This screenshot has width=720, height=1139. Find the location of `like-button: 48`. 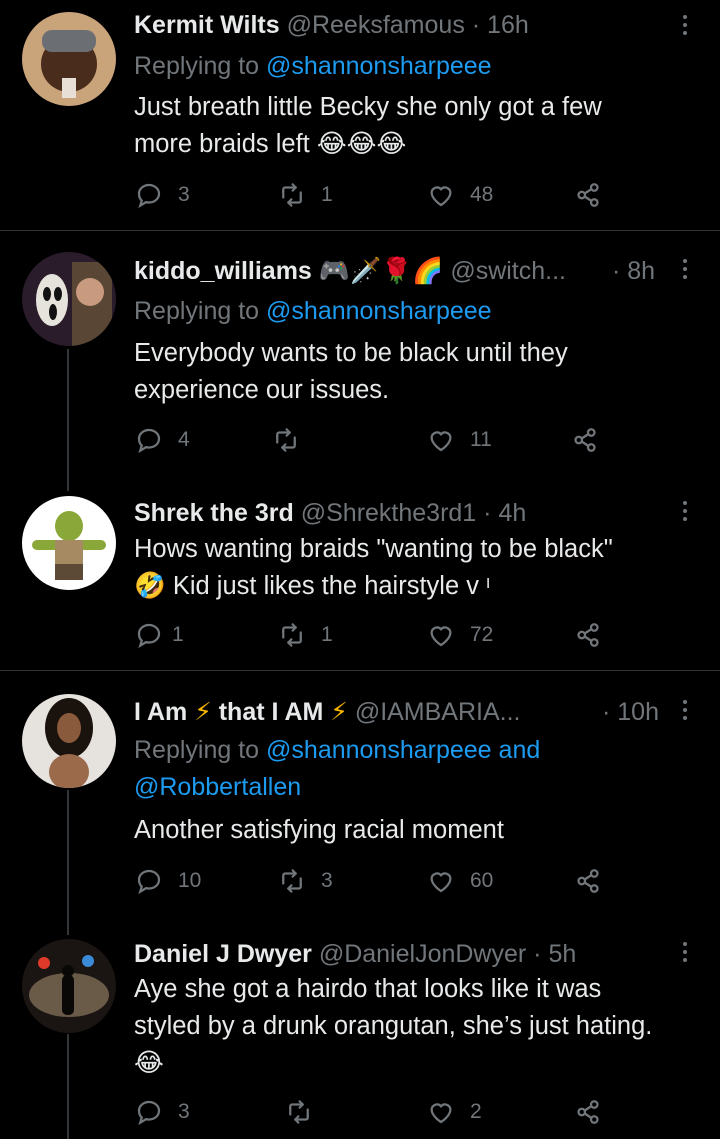

like-button: 48 is located at coordinates (459, 195).